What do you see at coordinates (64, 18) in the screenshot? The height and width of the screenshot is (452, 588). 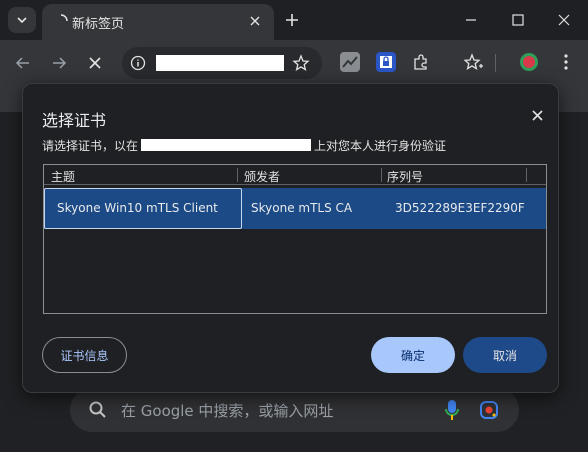 I see `loading-spinner-icon` at bounding box center [64, 18].